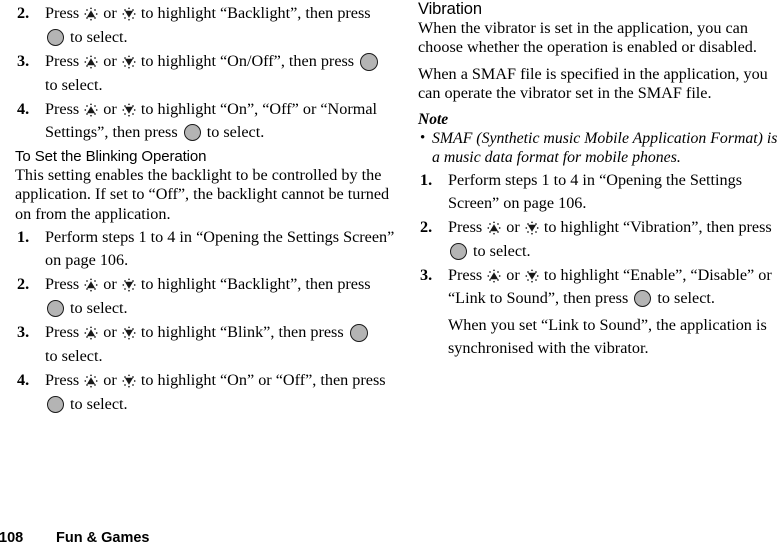  Describe the element at coordinates (247, 61) in the screenshot. I see `step-text-part: to highlight “On/Off”, then press` at that location.